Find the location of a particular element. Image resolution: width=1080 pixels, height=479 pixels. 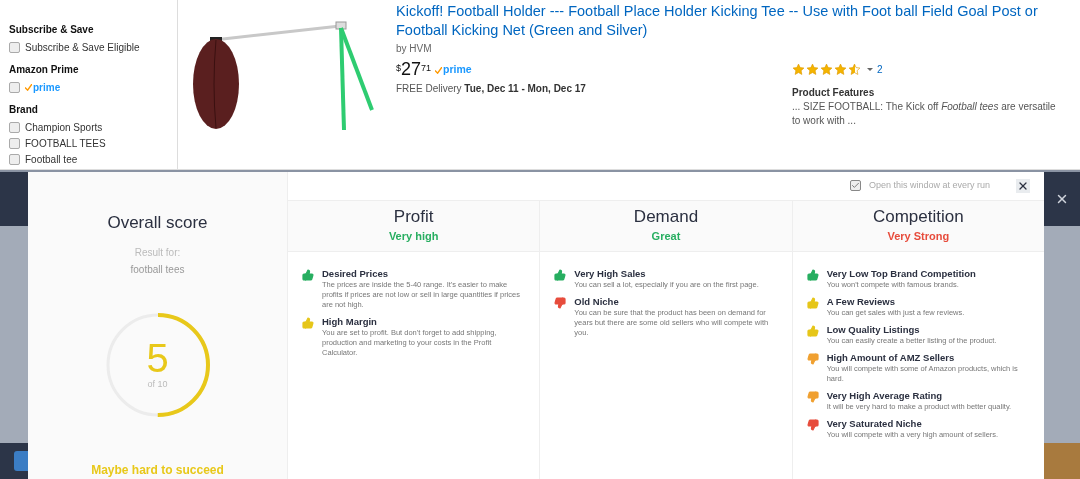

star-rating is located at coordinates (826, 69).